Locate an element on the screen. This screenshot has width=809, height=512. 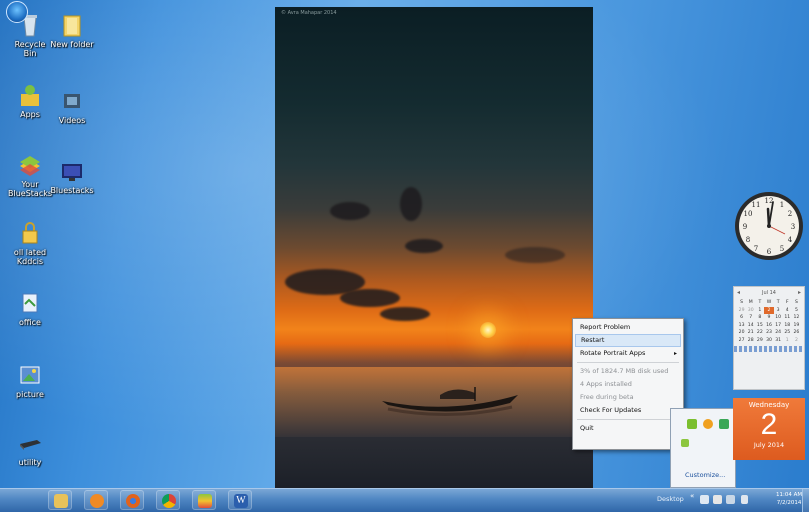
desktop-icon-label: office is located at coordinates (30, 322).